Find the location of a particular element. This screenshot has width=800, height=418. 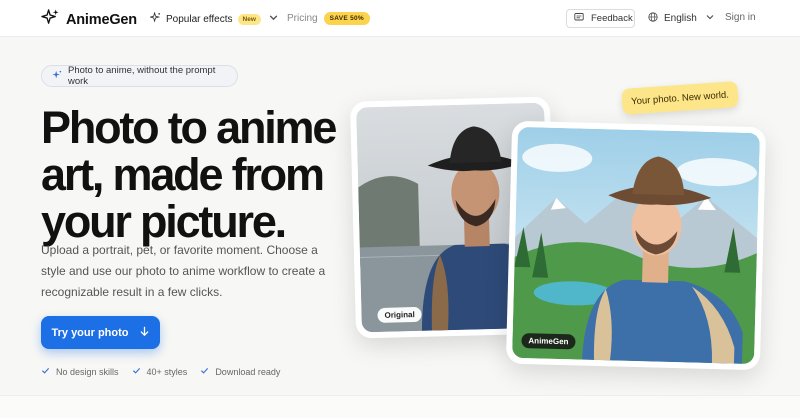

pricing-link: Pricing SAVE 50% is located at coordinates (329, 18).